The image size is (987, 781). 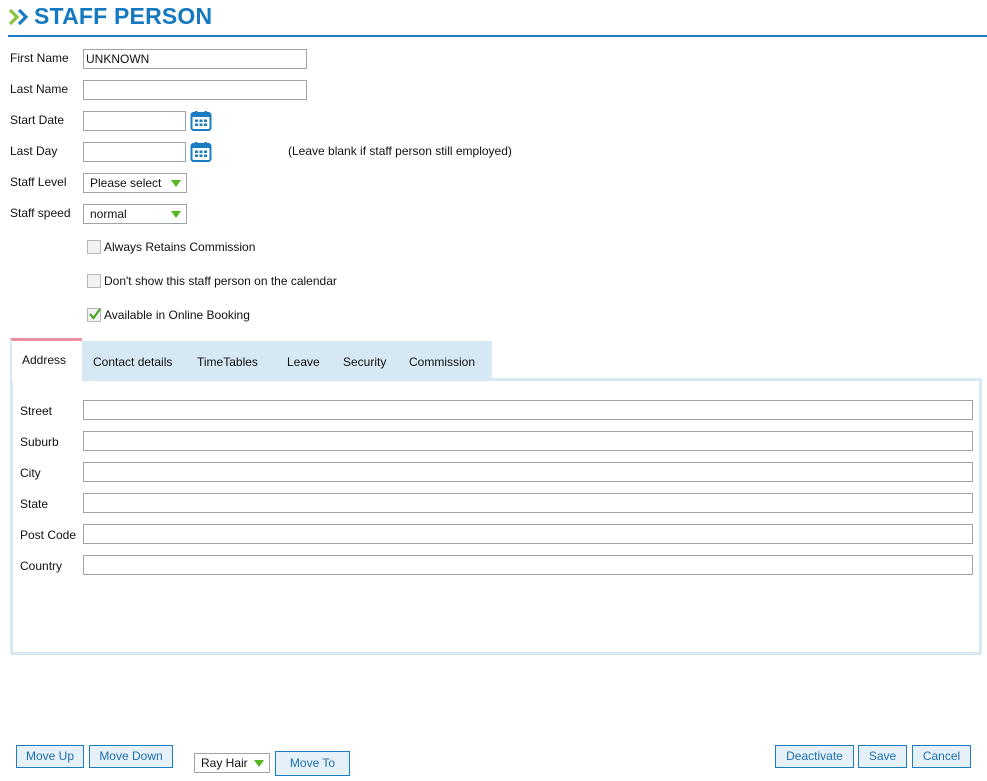 I want to click on last-day-input, so click(x=134, y=152).